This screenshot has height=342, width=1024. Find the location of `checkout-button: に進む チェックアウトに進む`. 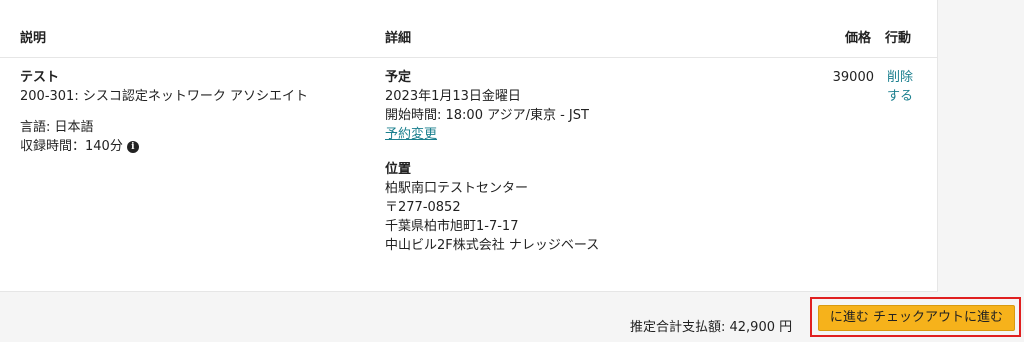

checkout-button: に進む チェックアウトに進む is located at coordinates (916, 318).